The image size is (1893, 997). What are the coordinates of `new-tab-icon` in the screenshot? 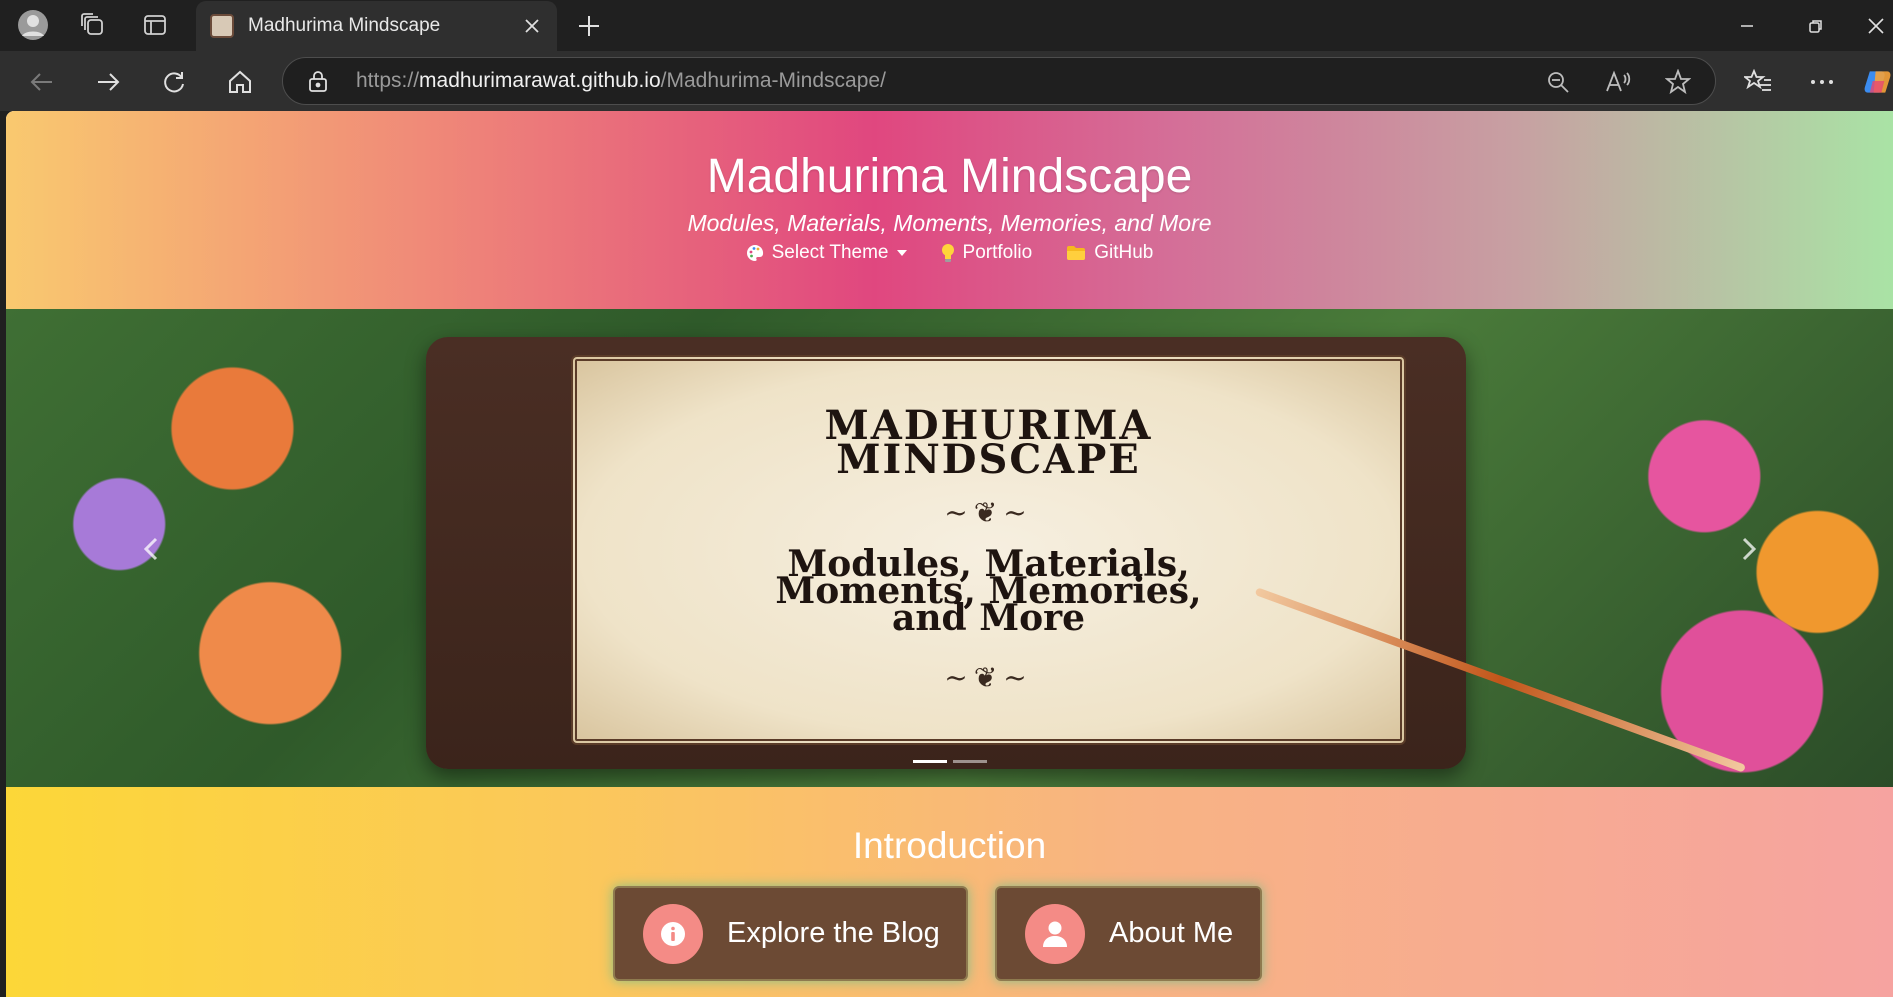 It's located at (589, 26).